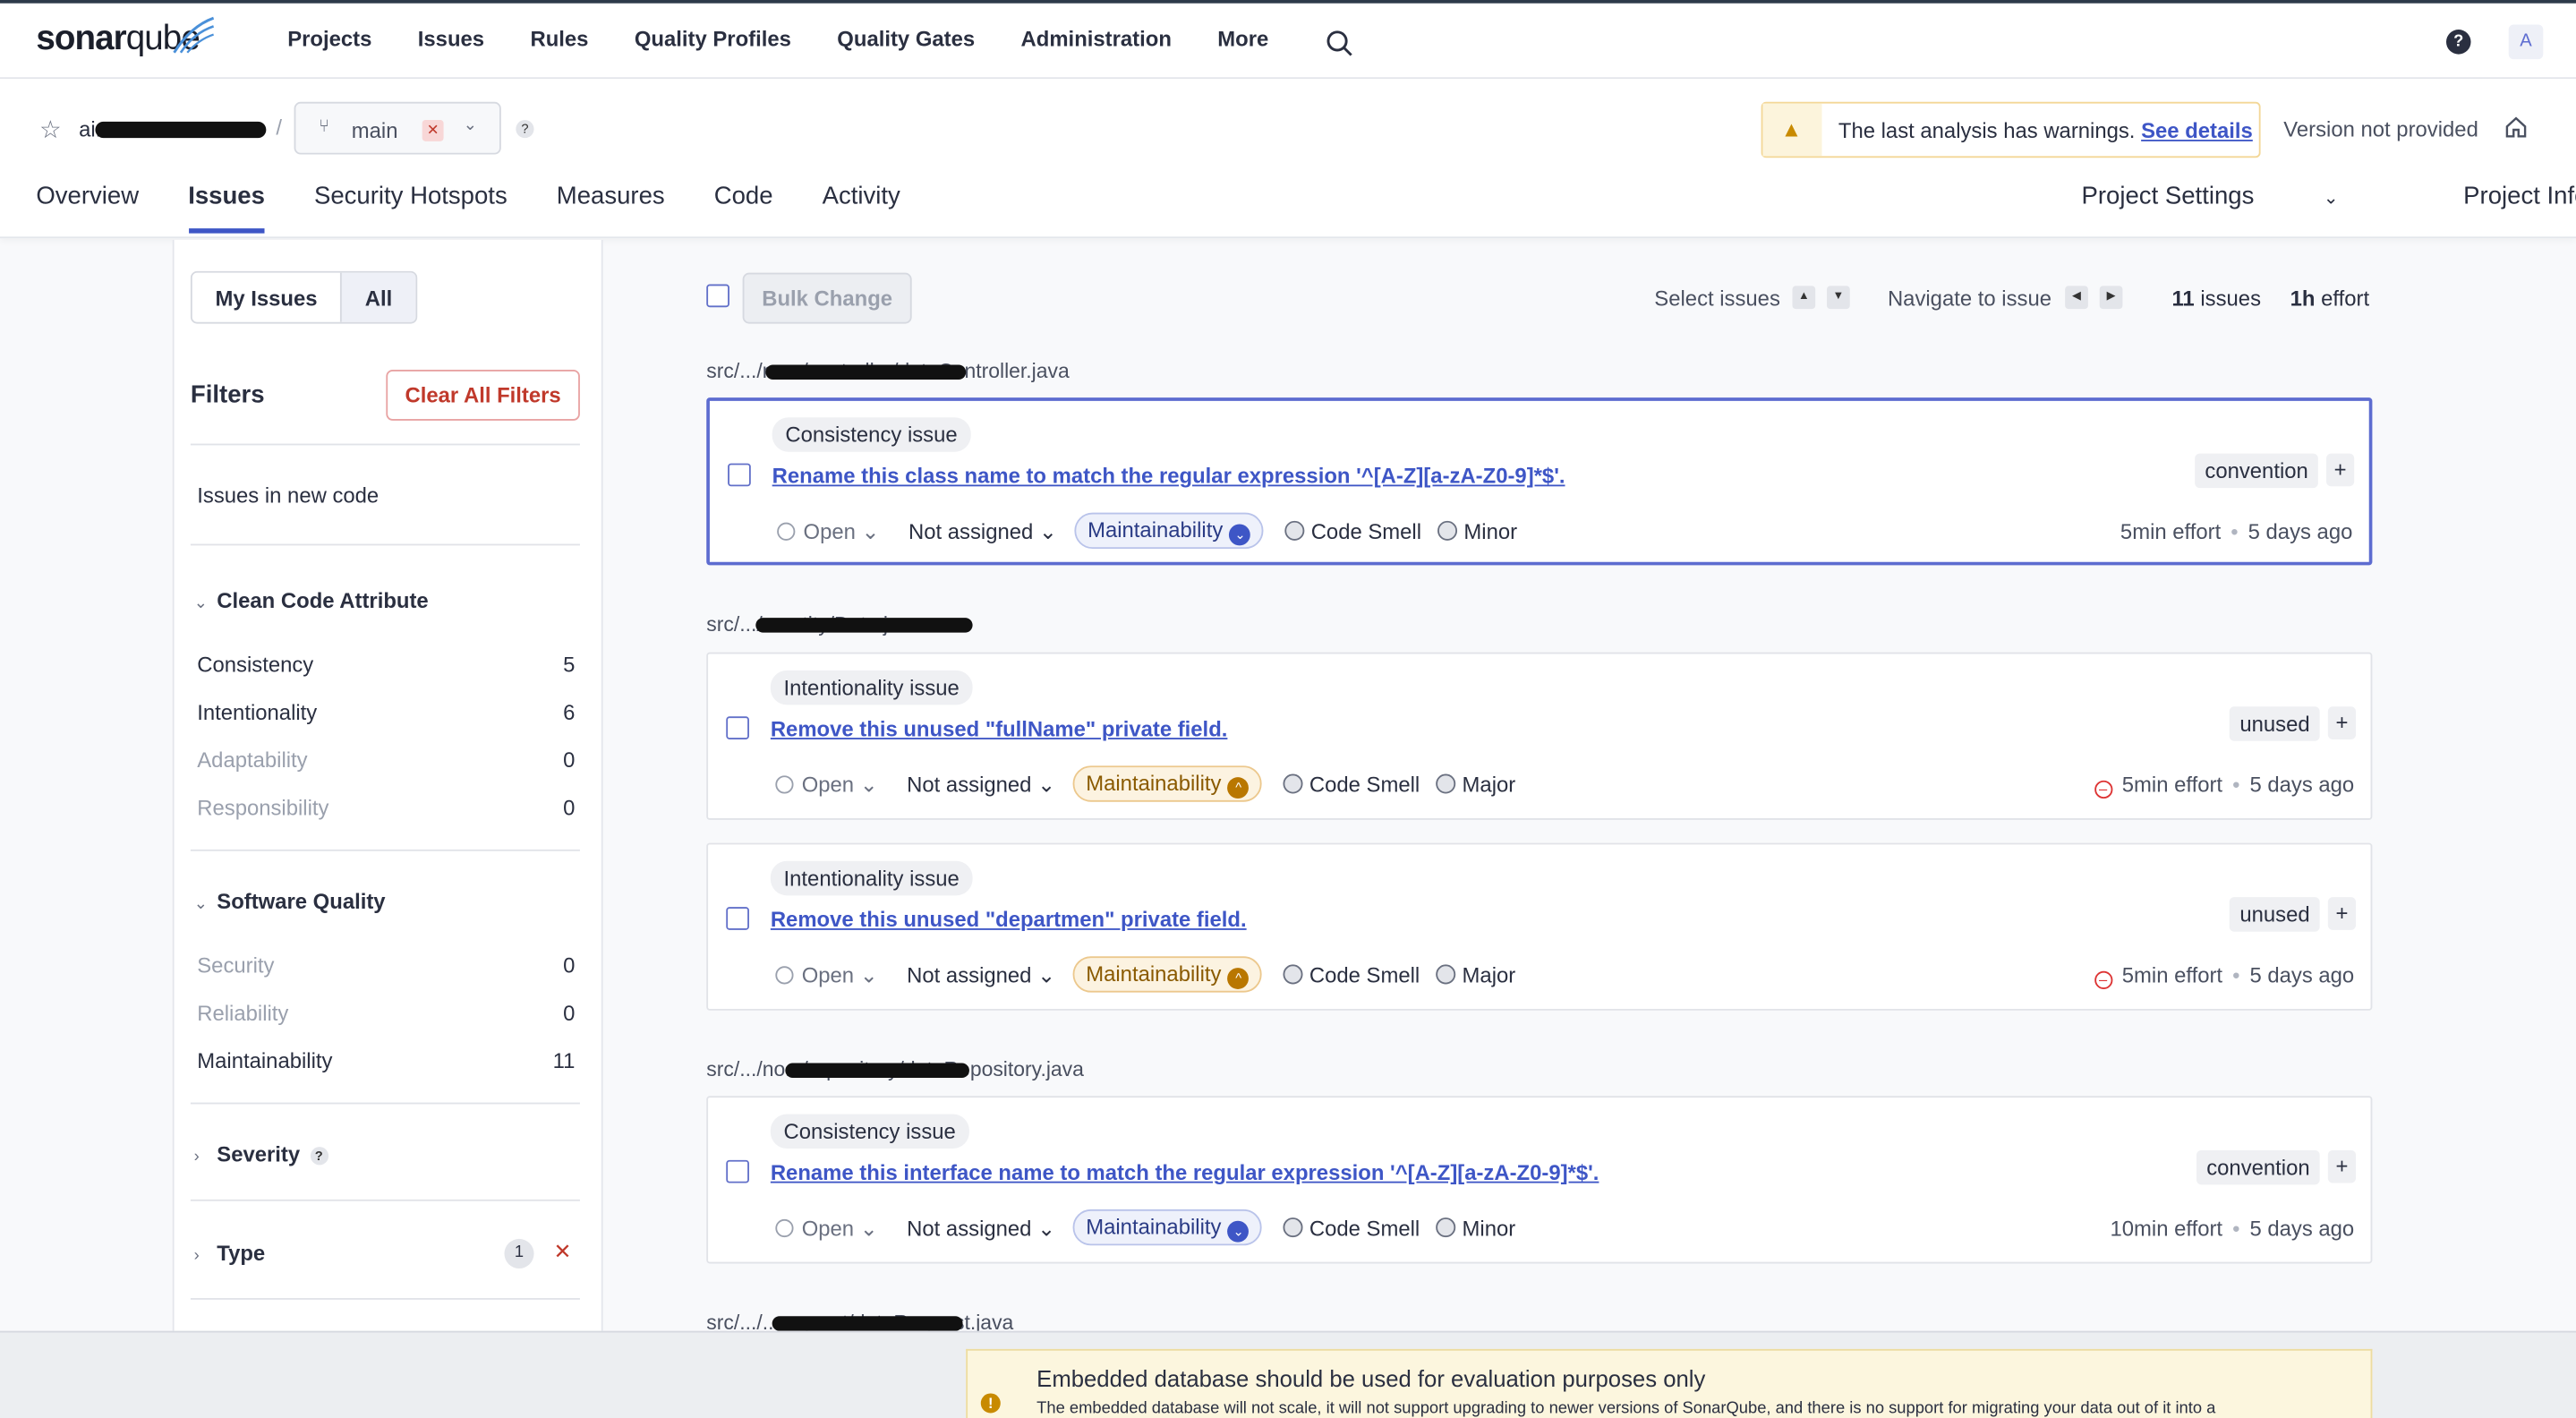  Describe the element at coordinates (2380, 128) in the screenshot. I see `version-label: Version not provided` at that location.